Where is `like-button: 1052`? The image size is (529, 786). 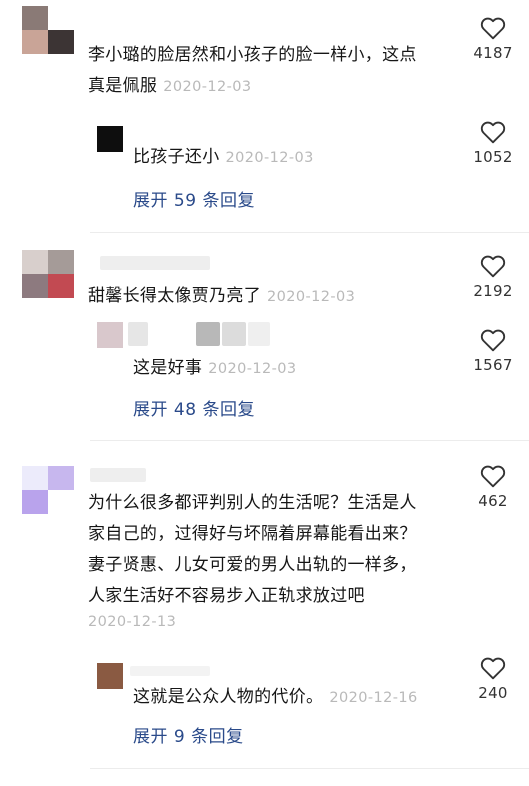 like-button: 1052 is located at coordinates (493, 143).